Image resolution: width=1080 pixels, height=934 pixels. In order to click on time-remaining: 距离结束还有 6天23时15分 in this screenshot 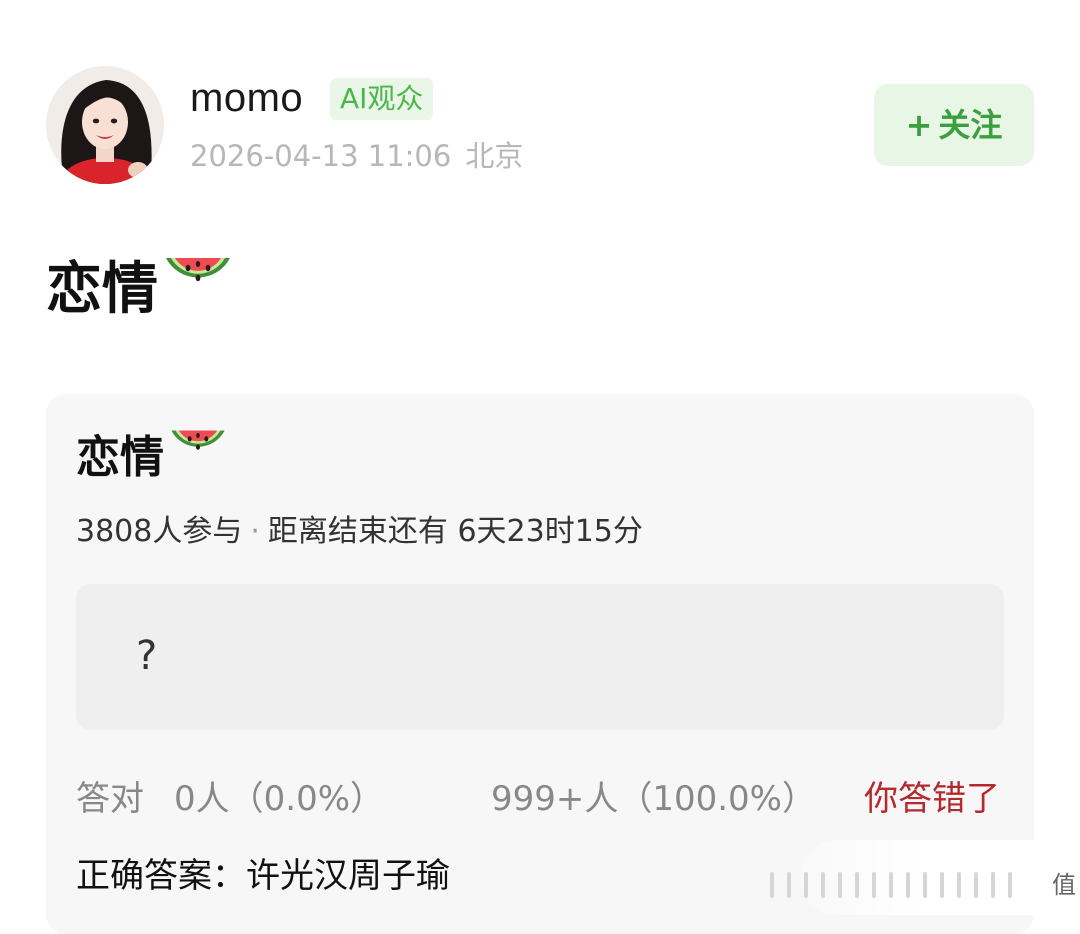, I will do `click(455, 531)`.